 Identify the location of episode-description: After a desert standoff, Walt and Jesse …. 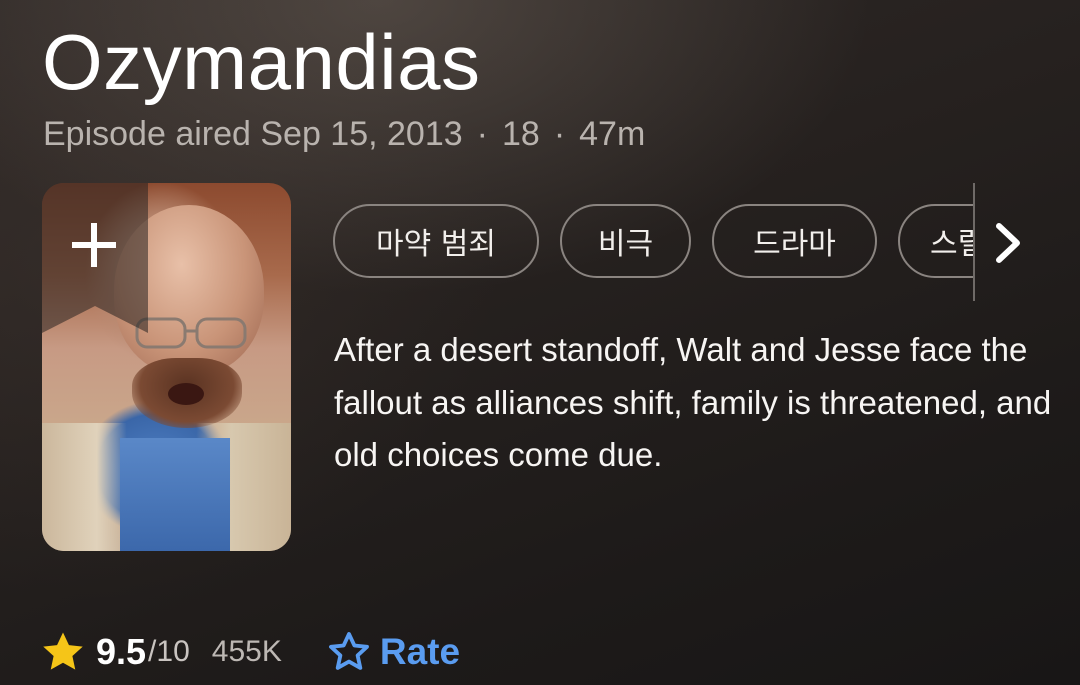
(693, 402).